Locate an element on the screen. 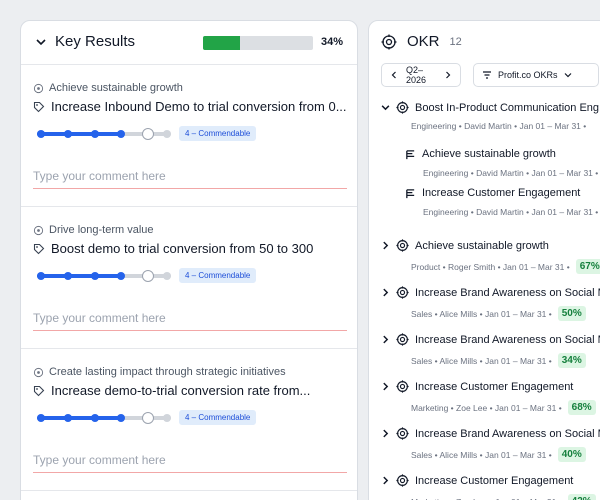 This screenshot has height=500, width=600. progress-badge: 40% is located at coordinates (571, 454).